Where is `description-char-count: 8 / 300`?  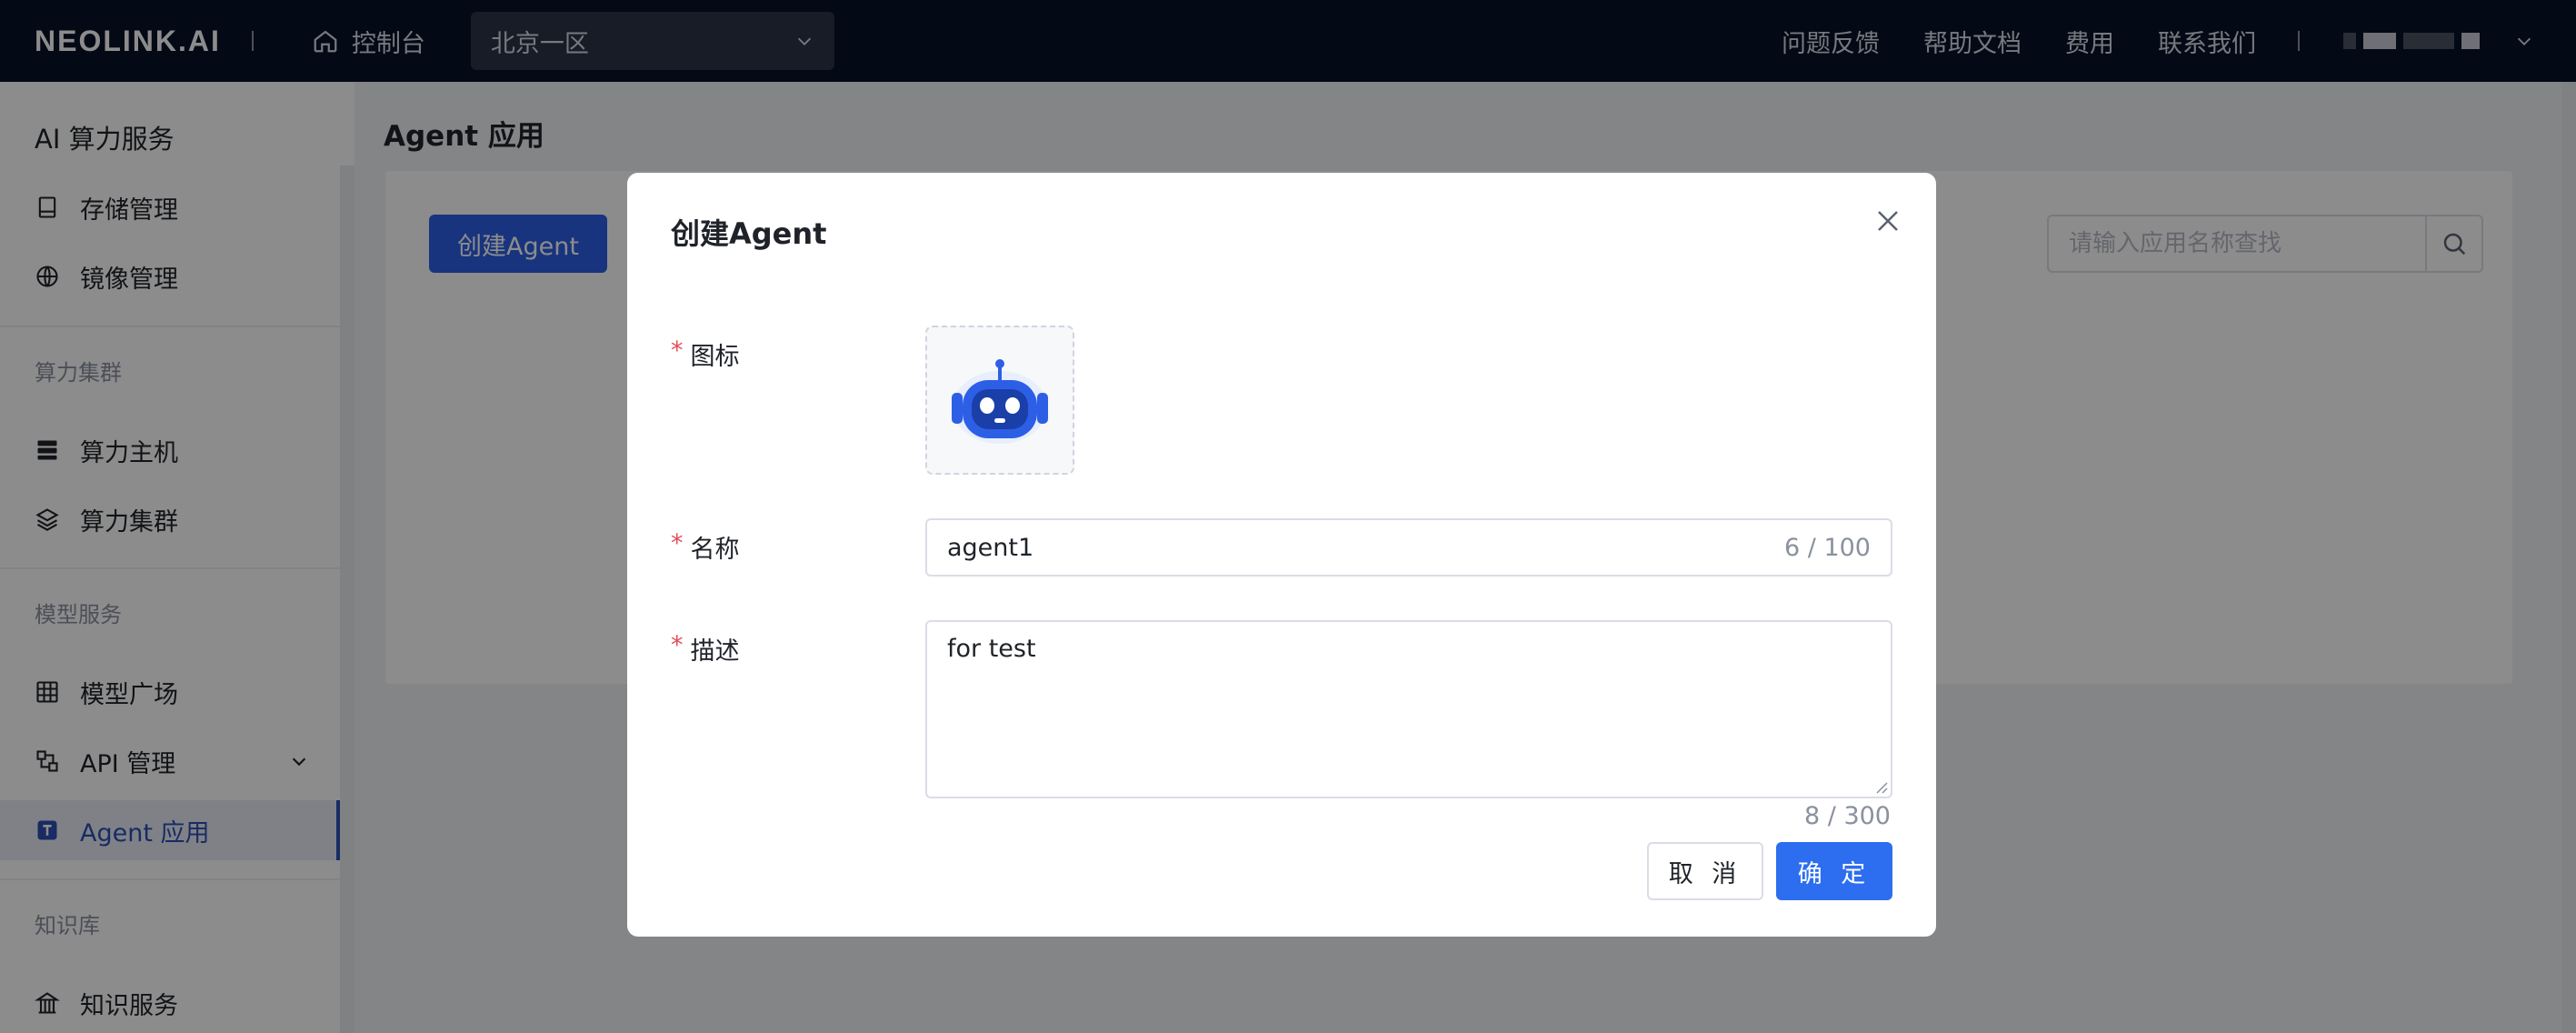 description-char-count: 8 / 300 is located at coordinates (1848, 816).